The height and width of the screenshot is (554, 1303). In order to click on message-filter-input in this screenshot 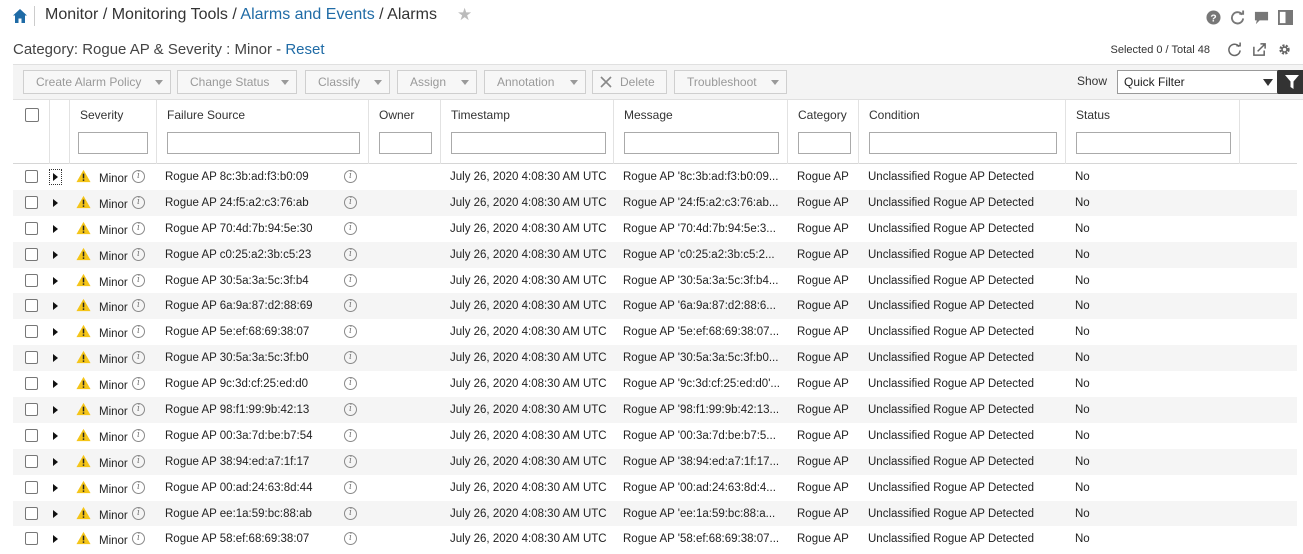, I will do `click(701, 143)`.